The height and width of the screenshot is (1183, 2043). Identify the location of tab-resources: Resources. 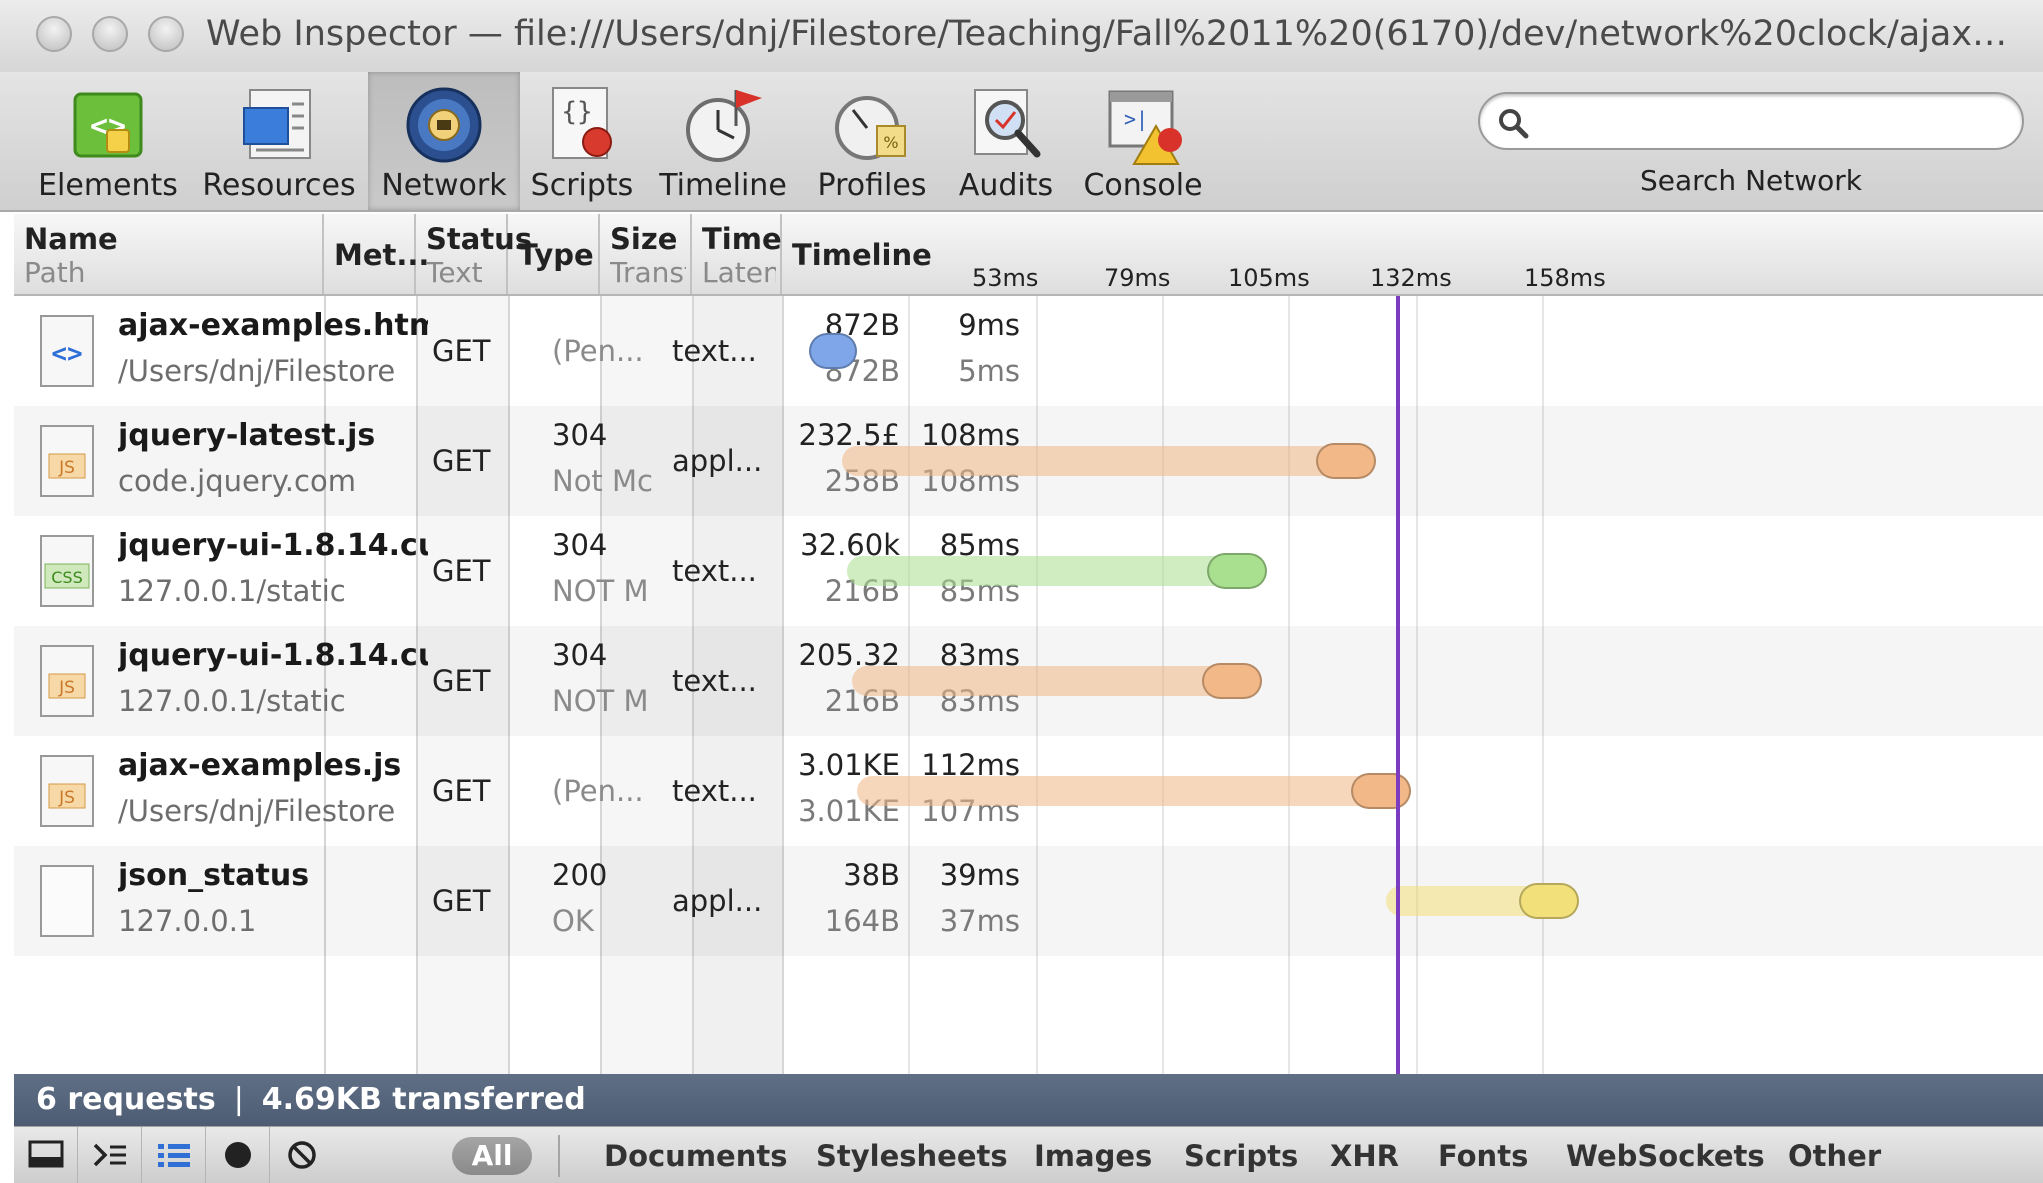
(279, 141).